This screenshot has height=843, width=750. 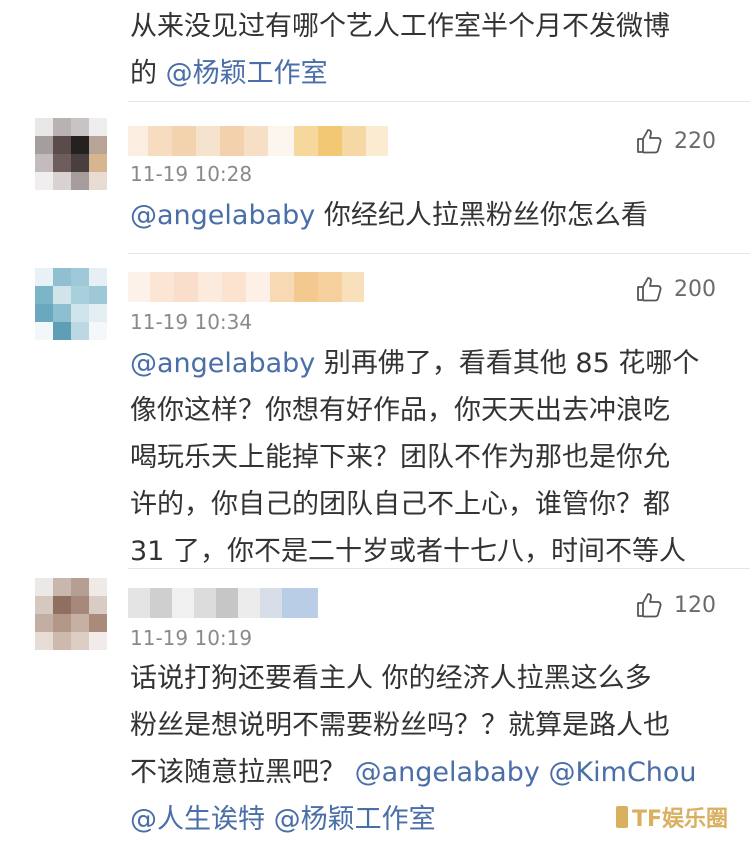 What do you see at coordinates (695, 141) in the screenshot?
I see `like-count: 220` at bounding box center [695, 141].